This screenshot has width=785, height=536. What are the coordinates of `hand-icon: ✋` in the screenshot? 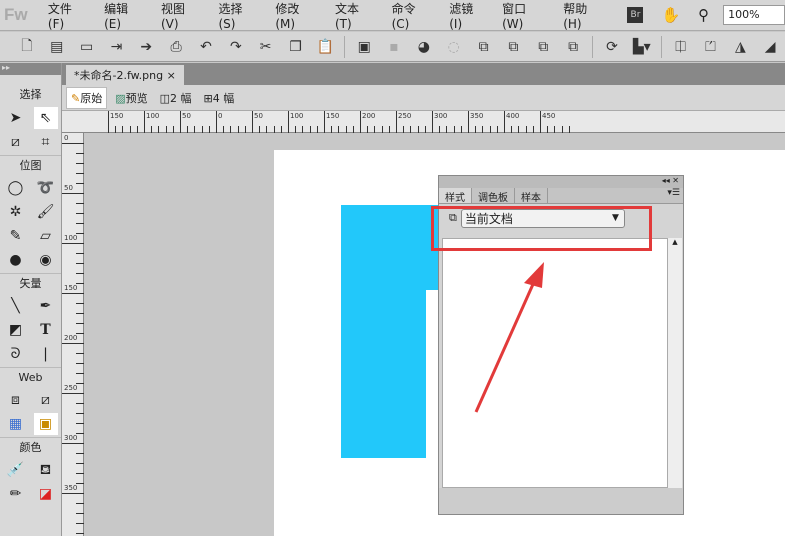 It's located at (670, 15).